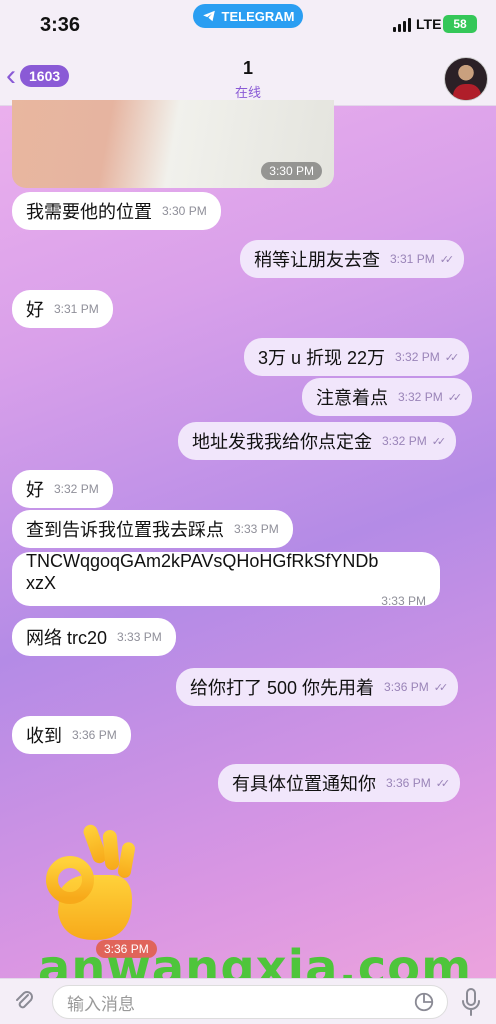 The width and height of the screenshot is (496, 1024). I want to click on message-text: TNCWqgoqGAm2kPAVsQHoHGfRkSfYNDbxzX, so click(202, 572).